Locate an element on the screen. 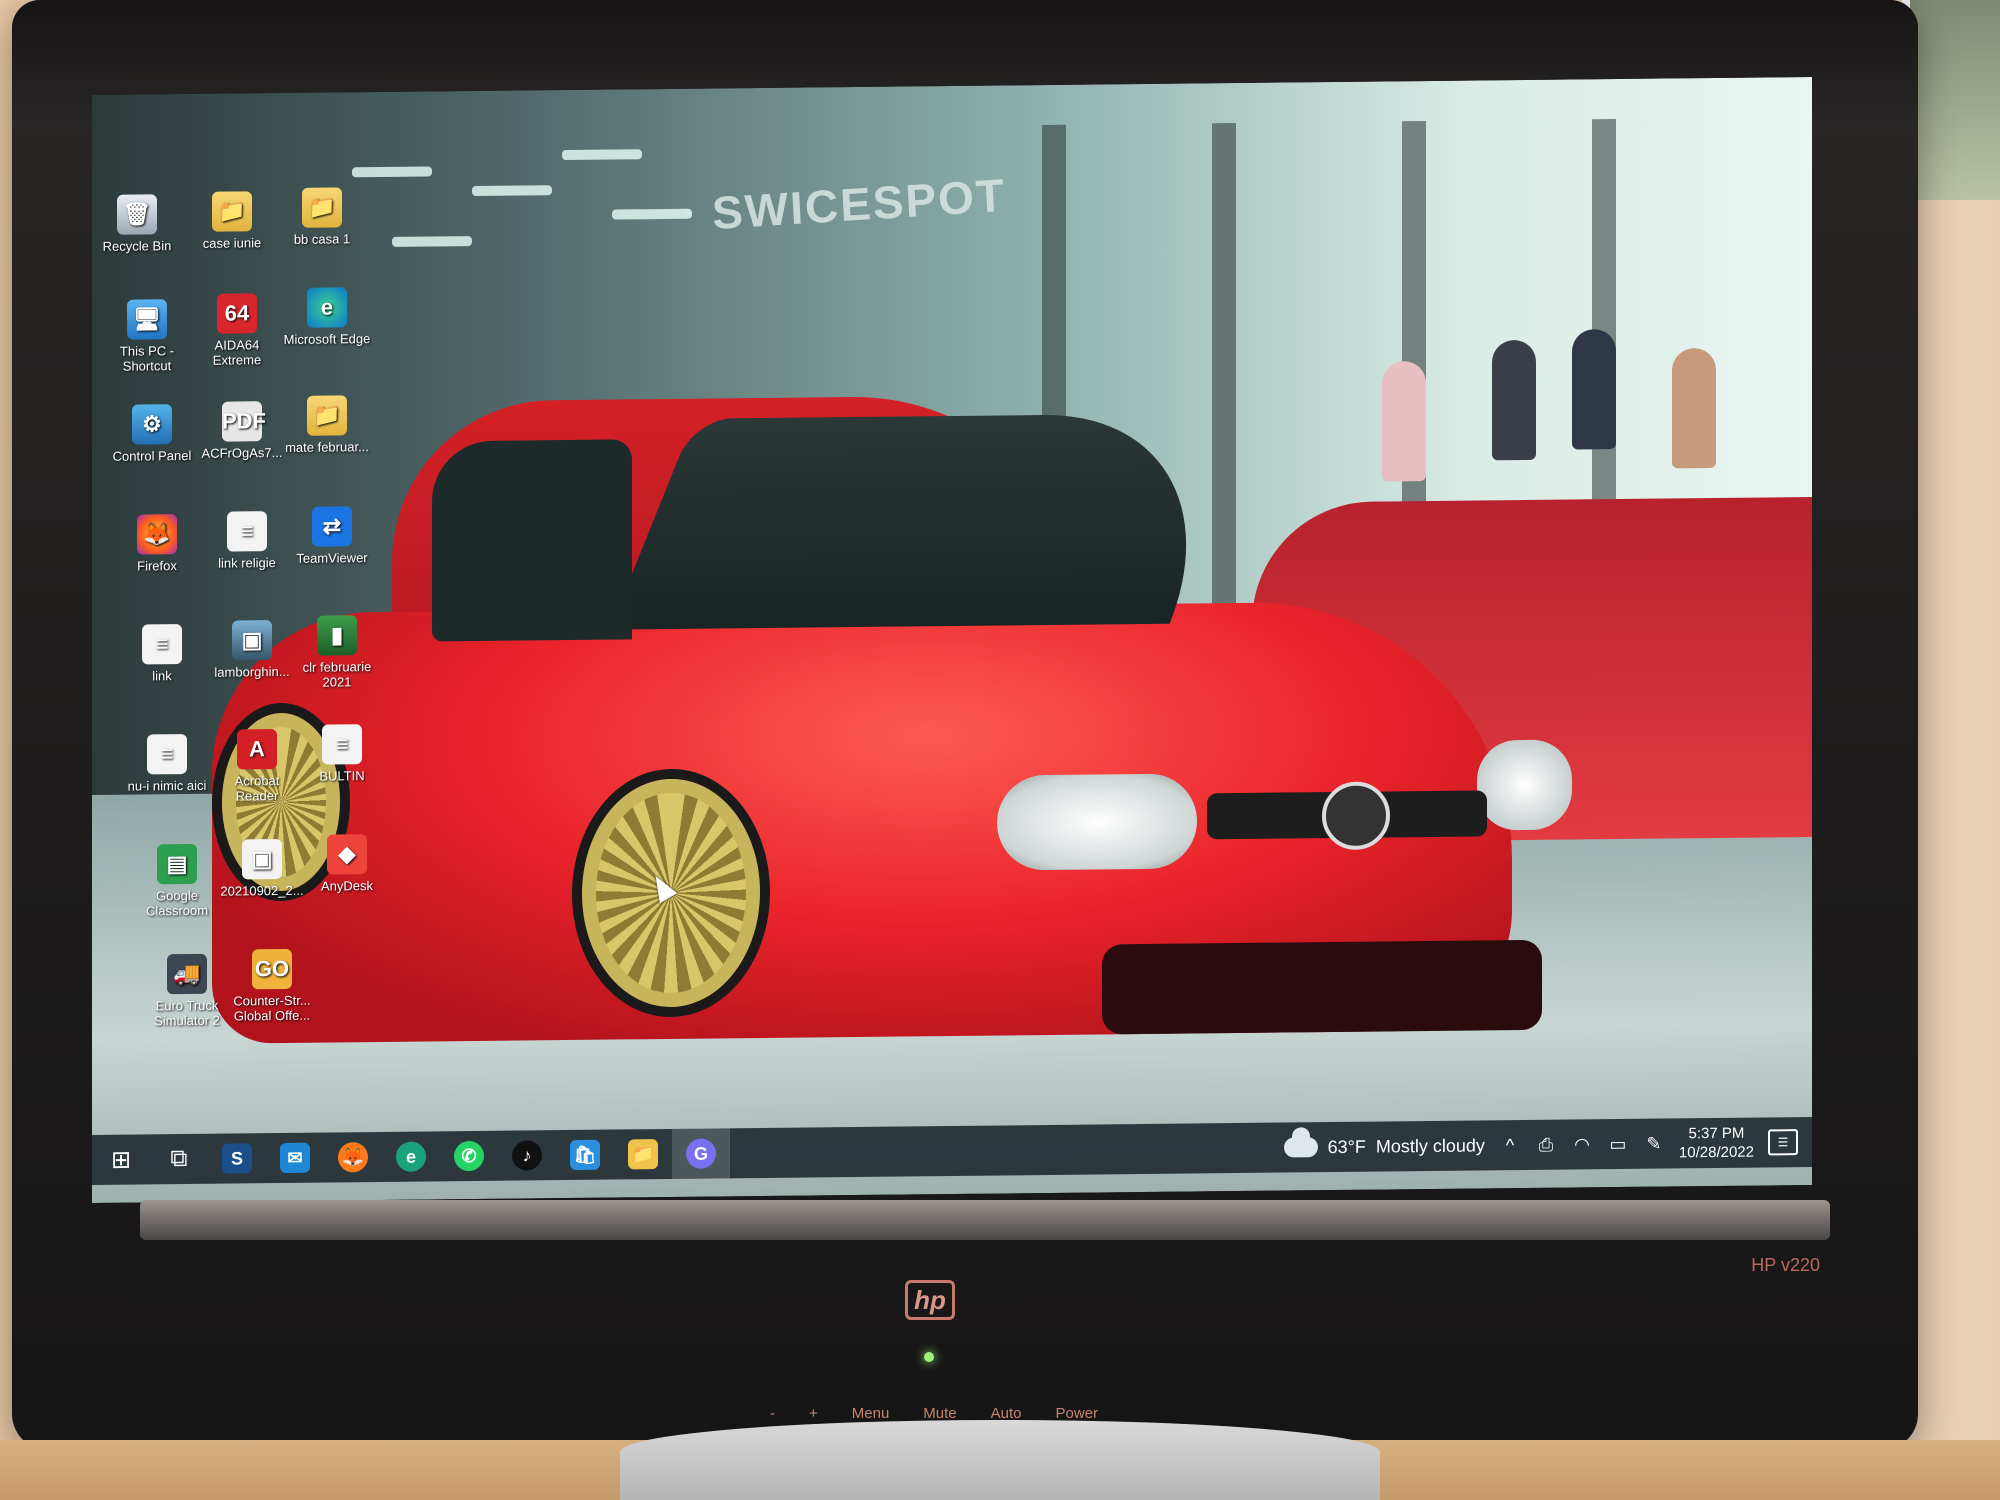 The width and height of the screenshot is (2000, 1500). desktop-icon-teamviewer: ⇄ TeamViewer is located at coordinates (332, 536).